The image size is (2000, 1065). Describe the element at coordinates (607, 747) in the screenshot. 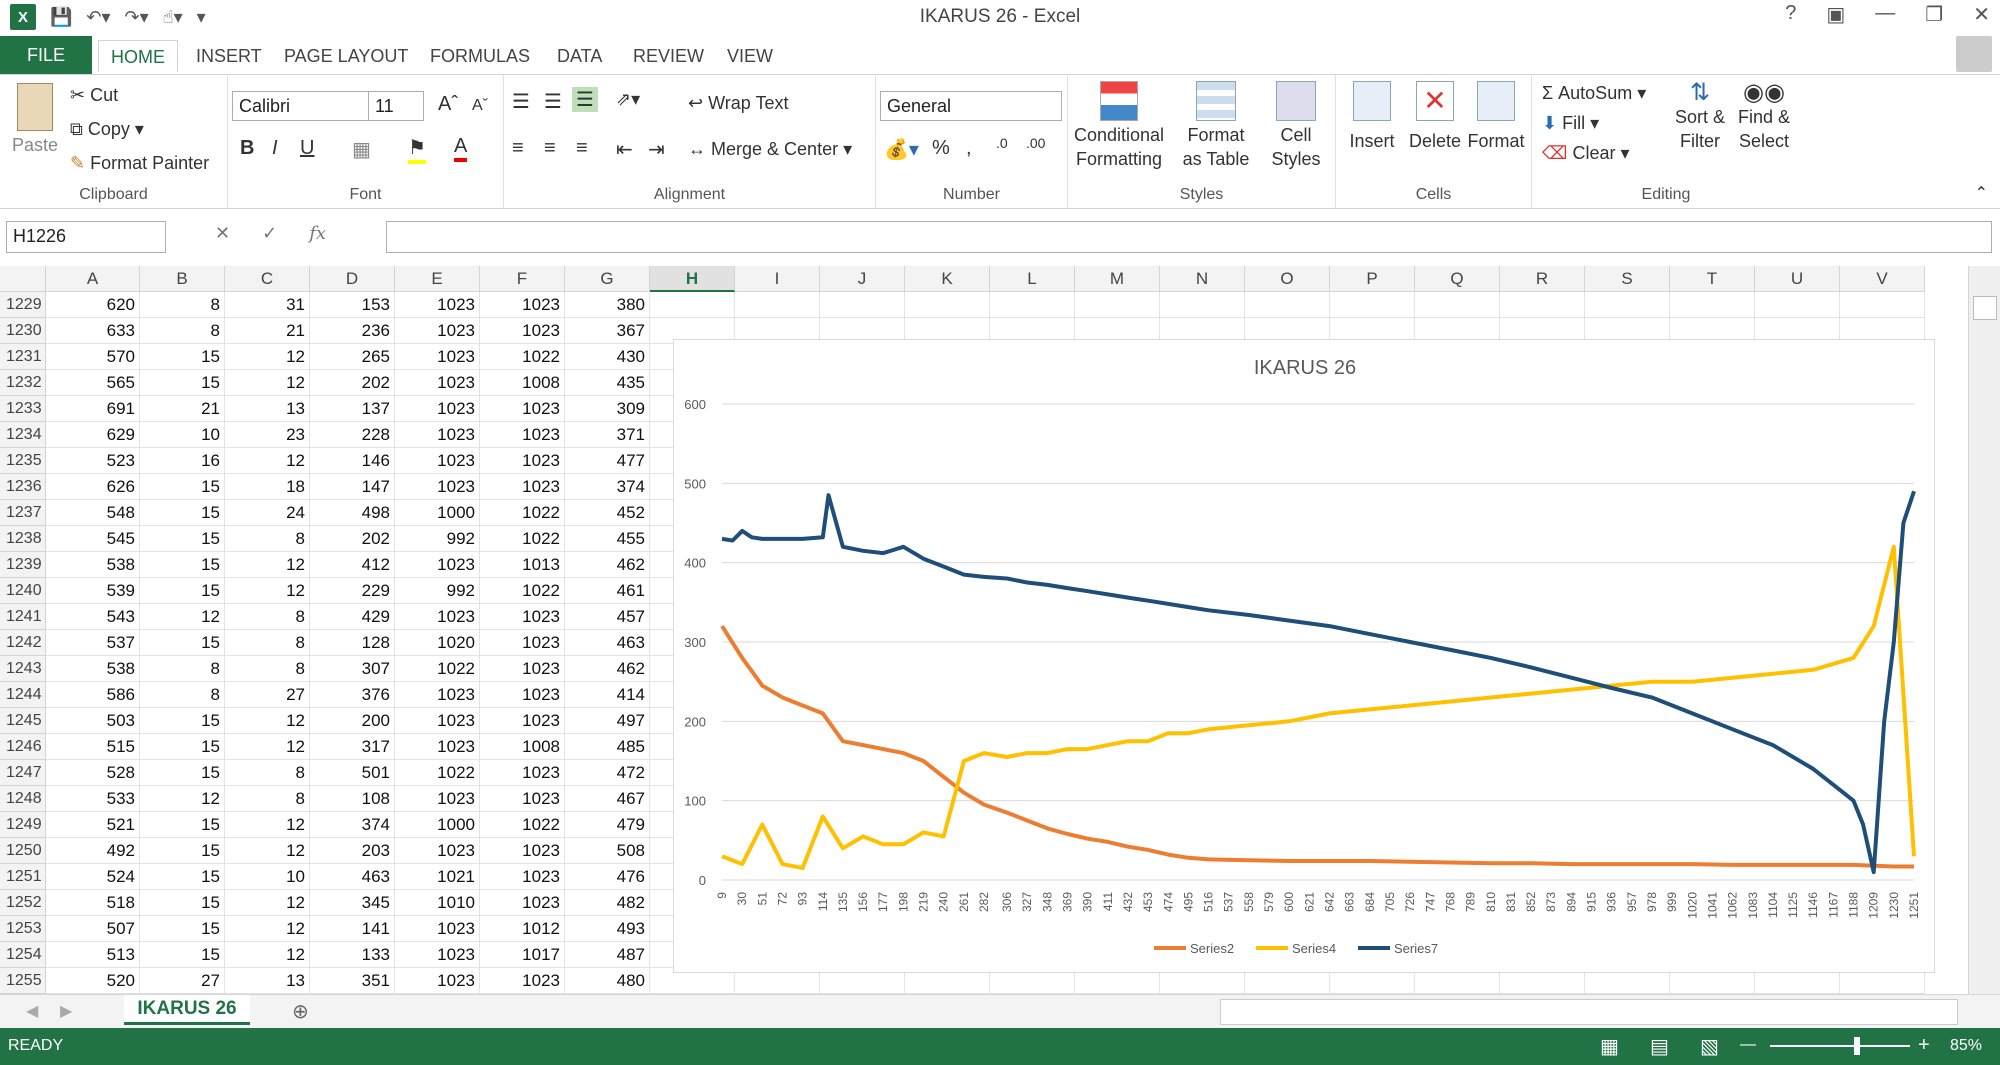

I see `table-cell: 485` at that location.